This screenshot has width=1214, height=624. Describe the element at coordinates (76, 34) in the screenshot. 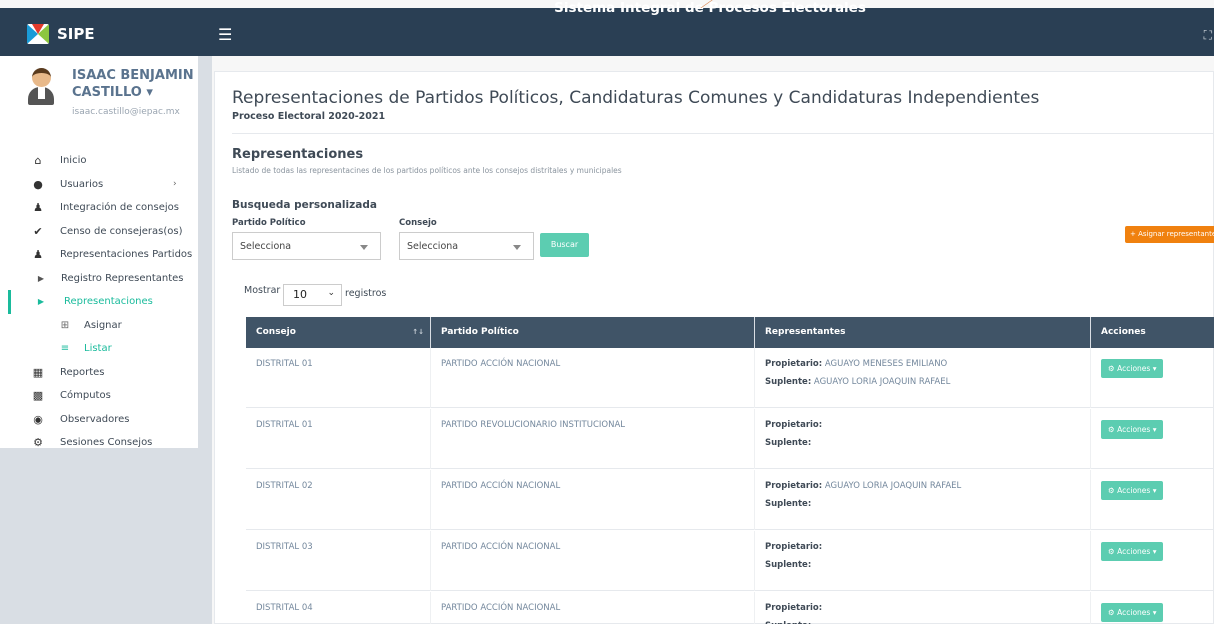

I see `brand-name: SIPE` at that location.